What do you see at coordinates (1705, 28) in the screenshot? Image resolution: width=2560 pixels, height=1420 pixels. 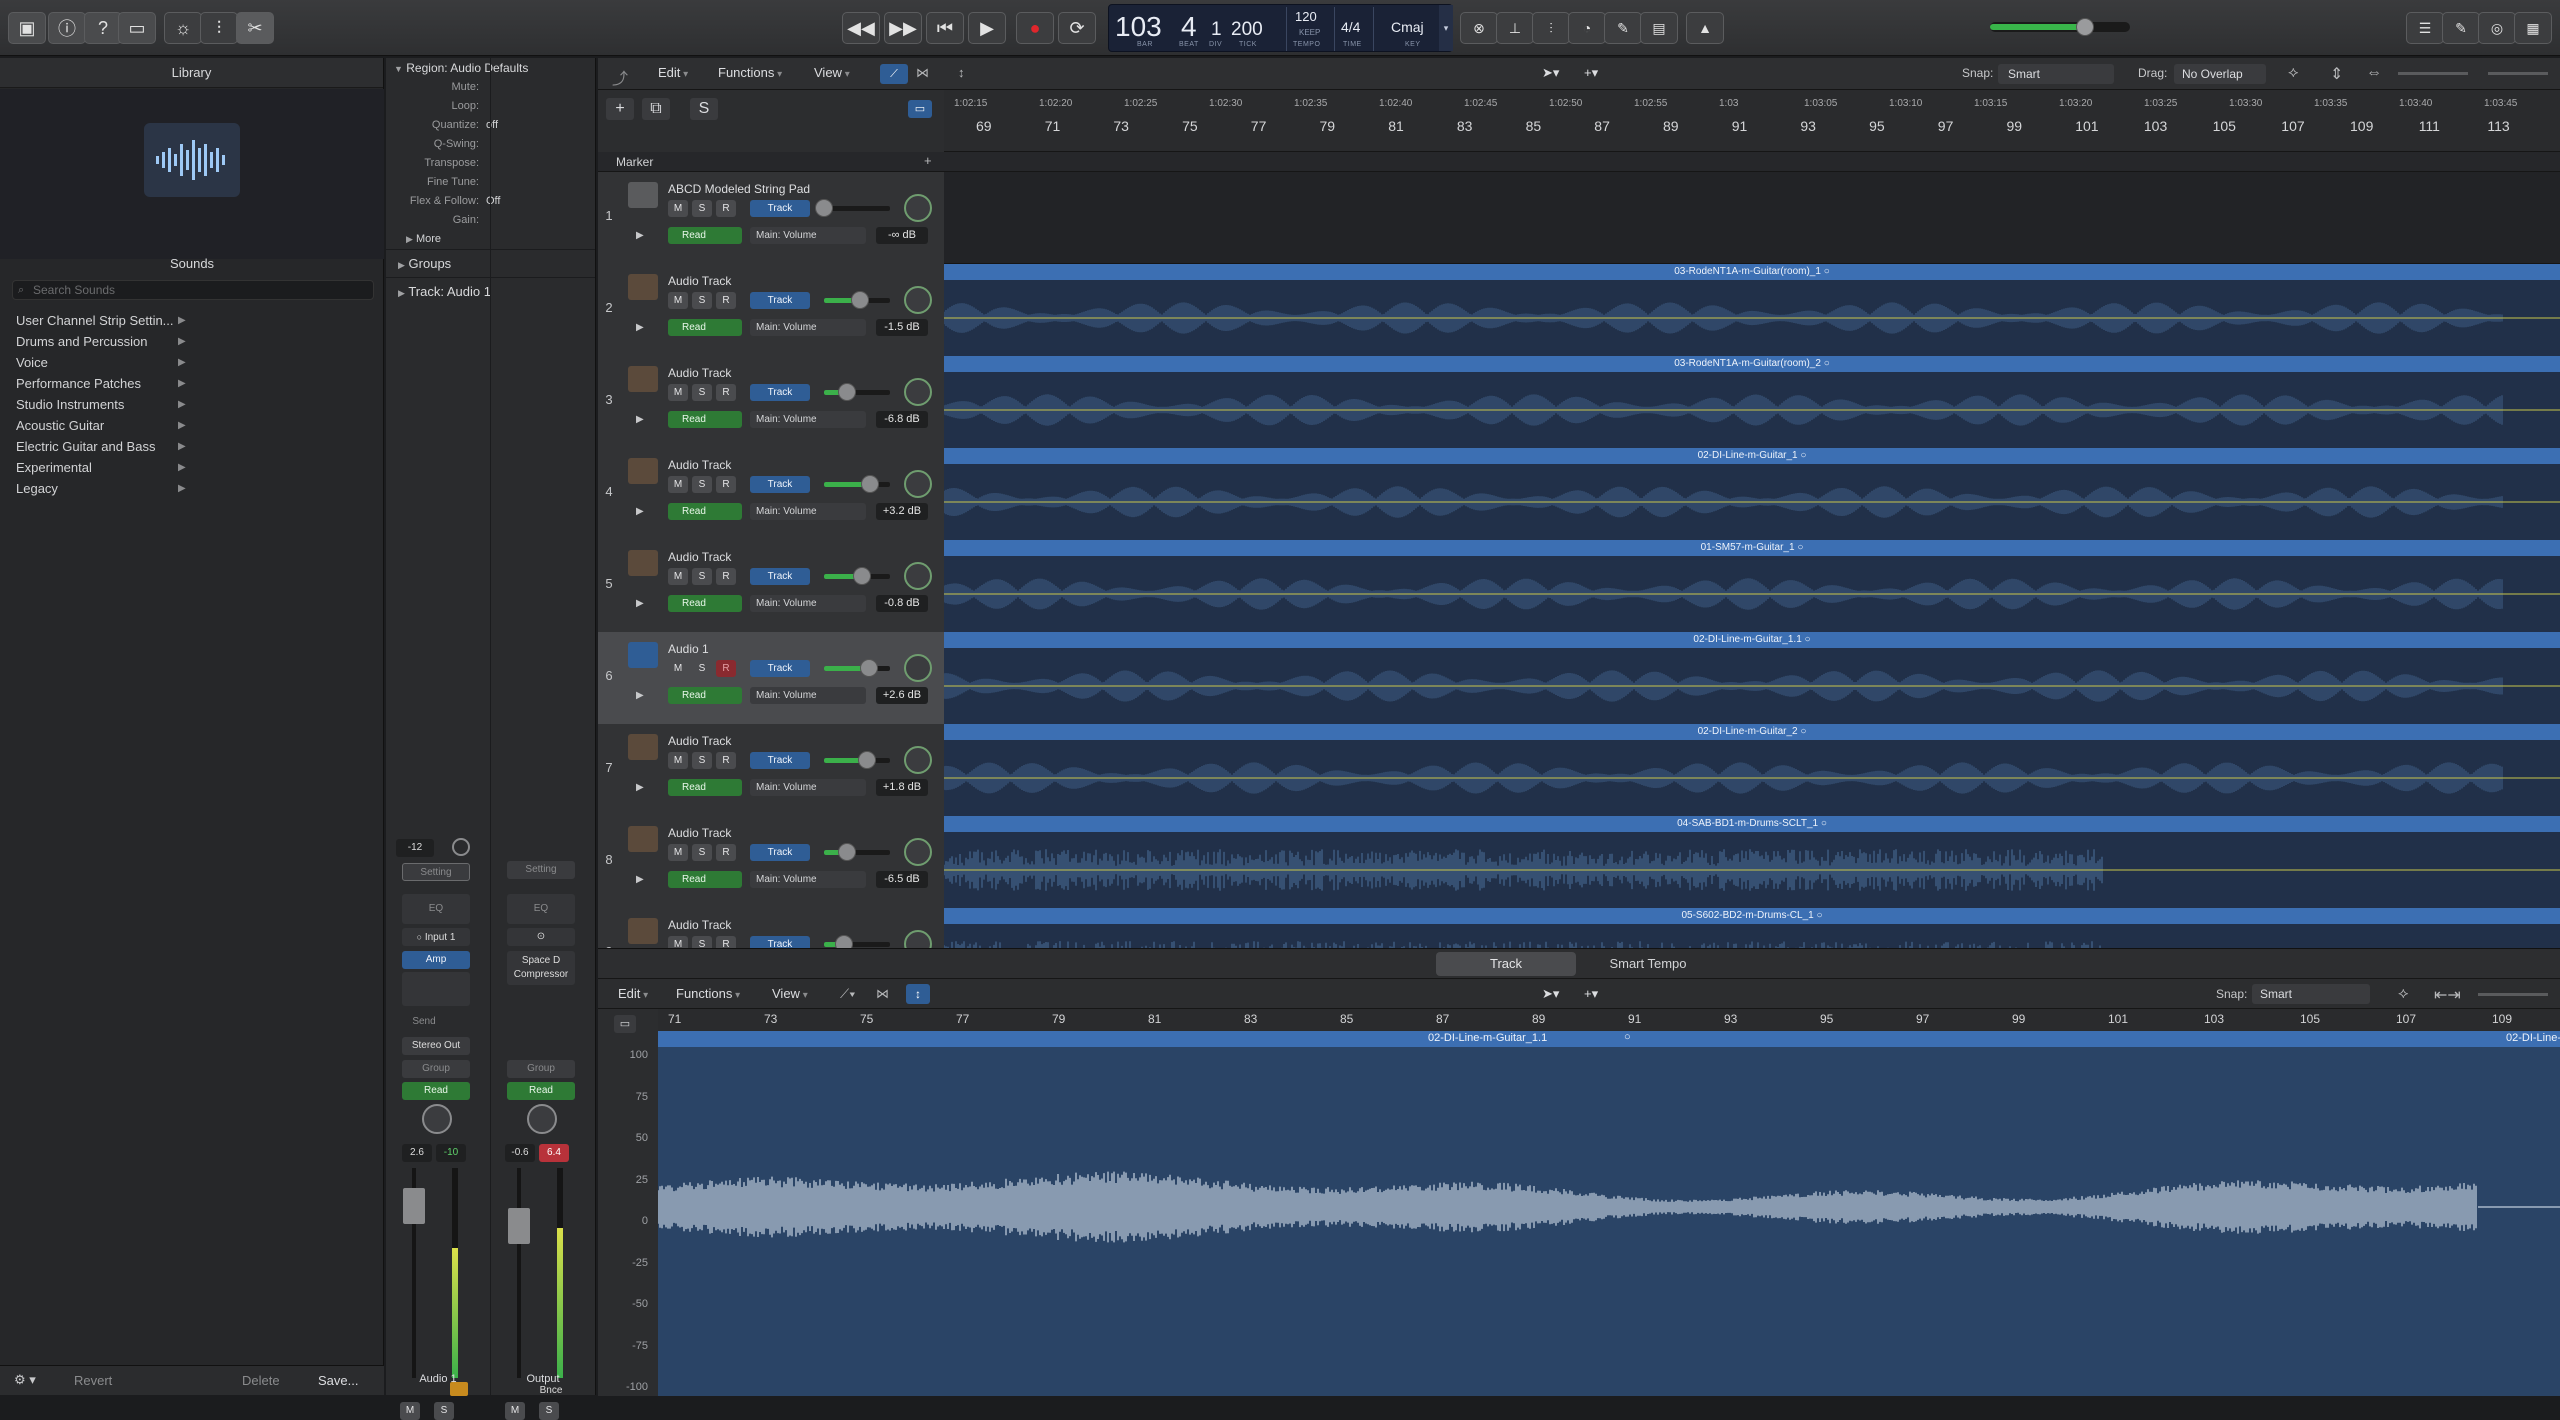 I see `metronome-icon: ▲` at bounding box center [1705, 28].